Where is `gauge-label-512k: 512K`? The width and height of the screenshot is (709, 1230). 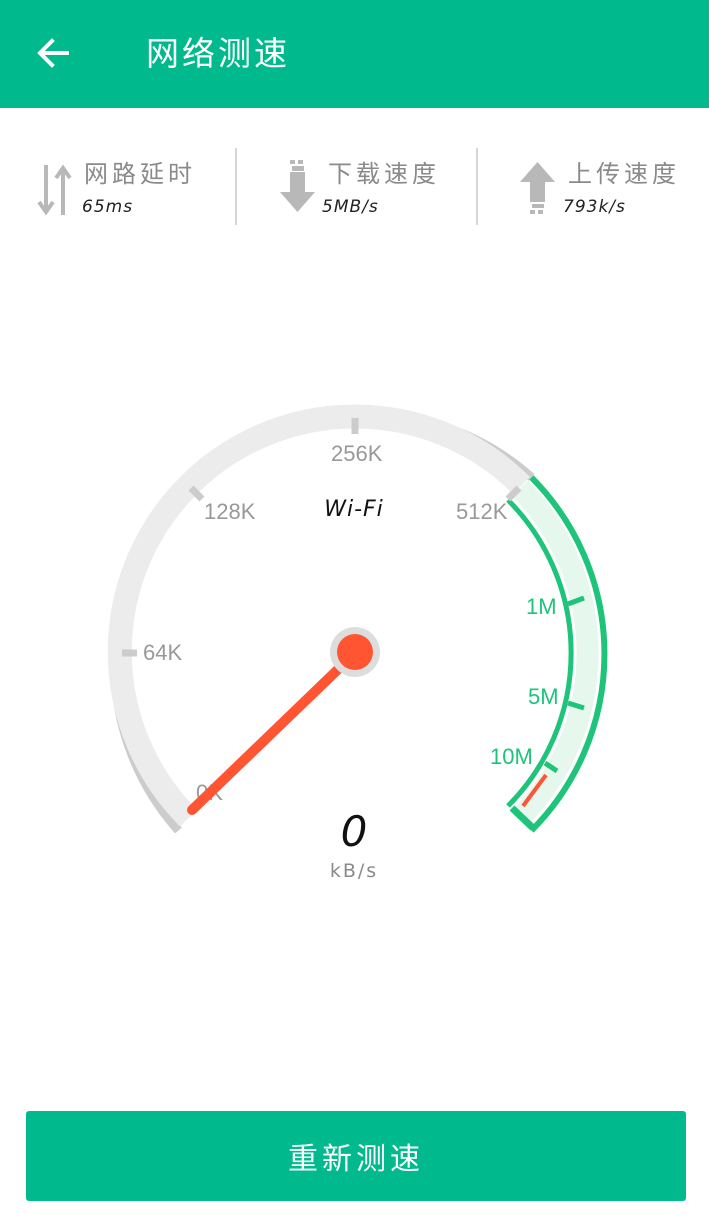
gauge-label-512k: 512K is located at coordinates (482, 511).